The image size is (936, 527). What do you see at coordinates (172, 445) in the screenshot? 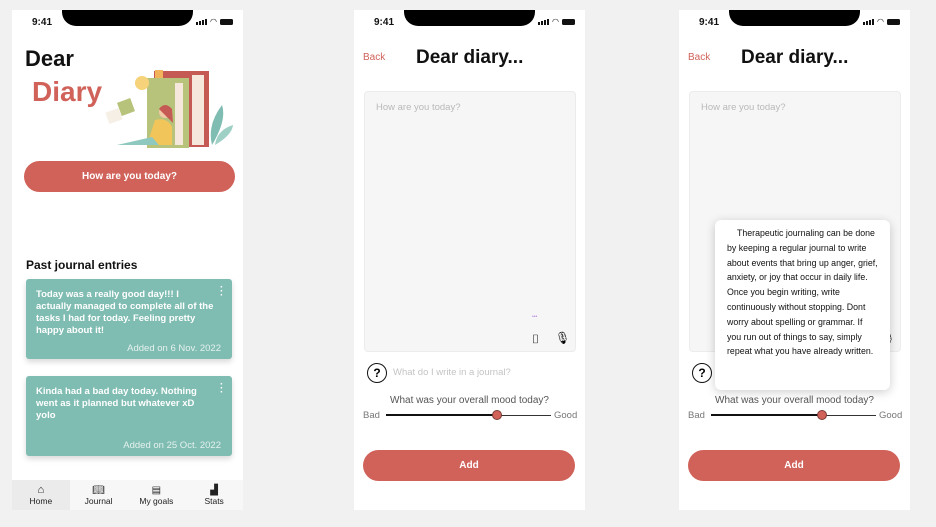
I see `entry-date: Added on 25 Oct. 2022` at bounding box center [172, 445].